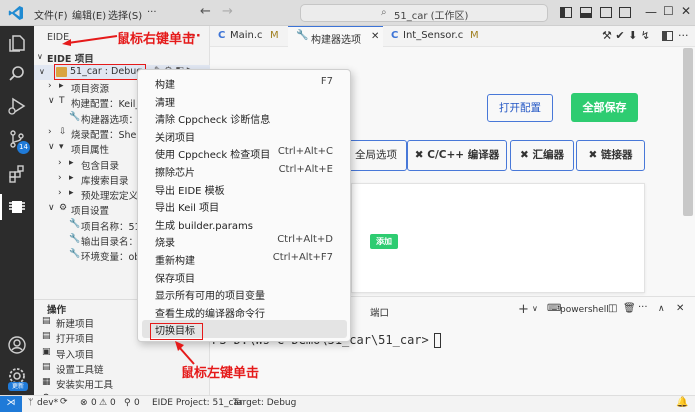  Describe the element at coordinates (643, 307) in the screenshot. I see `panel-more-icon: ···` at that location.